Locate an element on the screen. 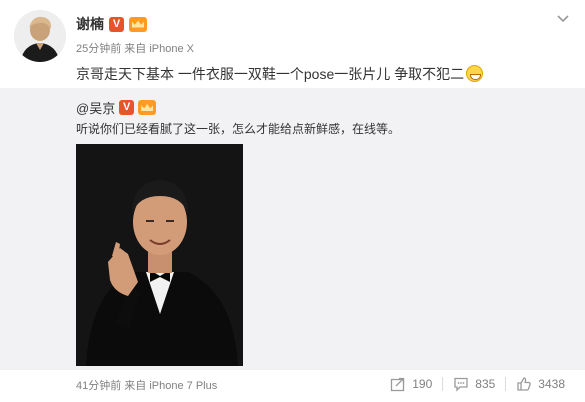  forward-icon is located at coordinates (398, 384).